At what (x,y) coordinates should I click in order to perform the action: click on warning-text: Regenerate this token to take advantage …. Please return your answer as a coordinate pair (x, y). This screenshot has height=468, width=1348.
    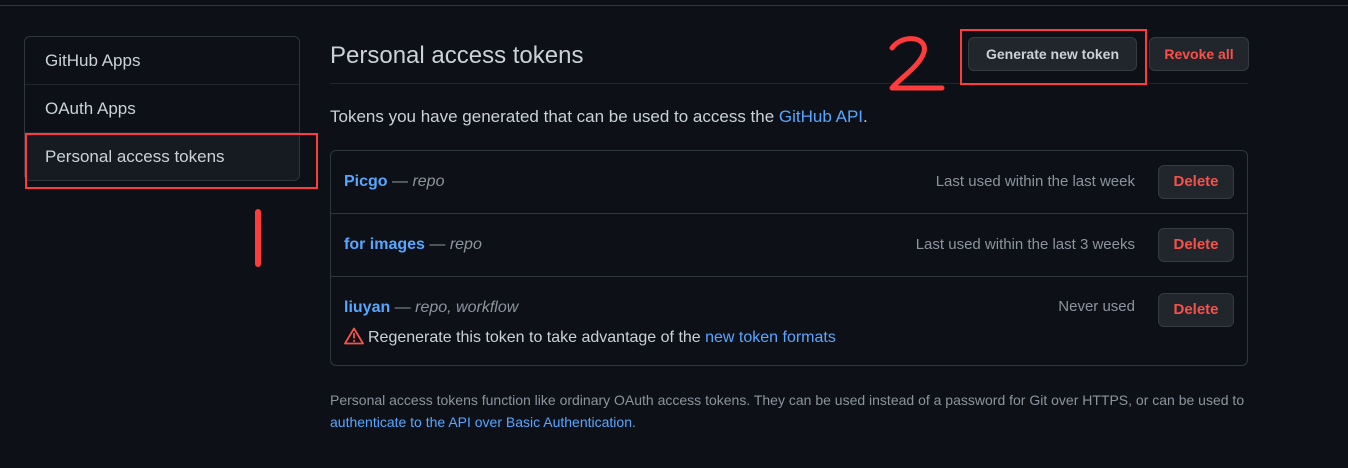
    Looking at the image, I should click on (537, 337).